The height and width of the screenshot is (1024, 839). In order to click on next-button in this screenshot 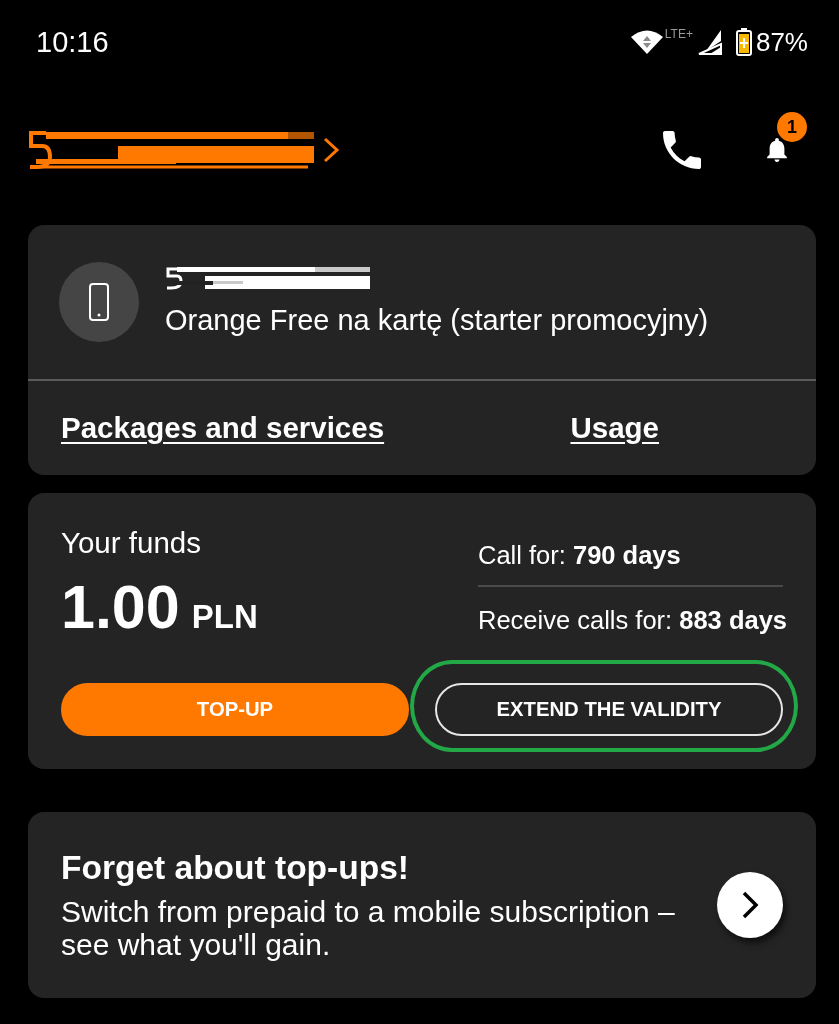, I will do `click(750, 905)`.